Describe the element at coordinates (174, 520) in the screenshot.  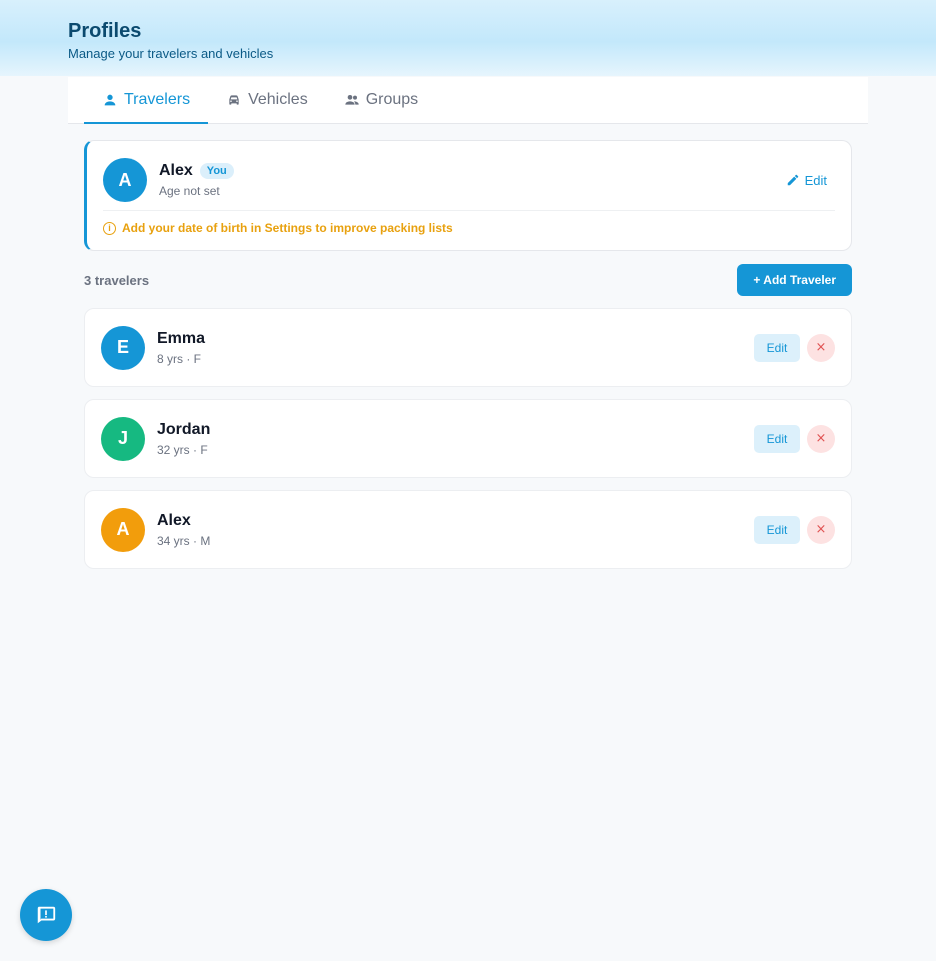
I see `traveler-name: Alex` at that location.